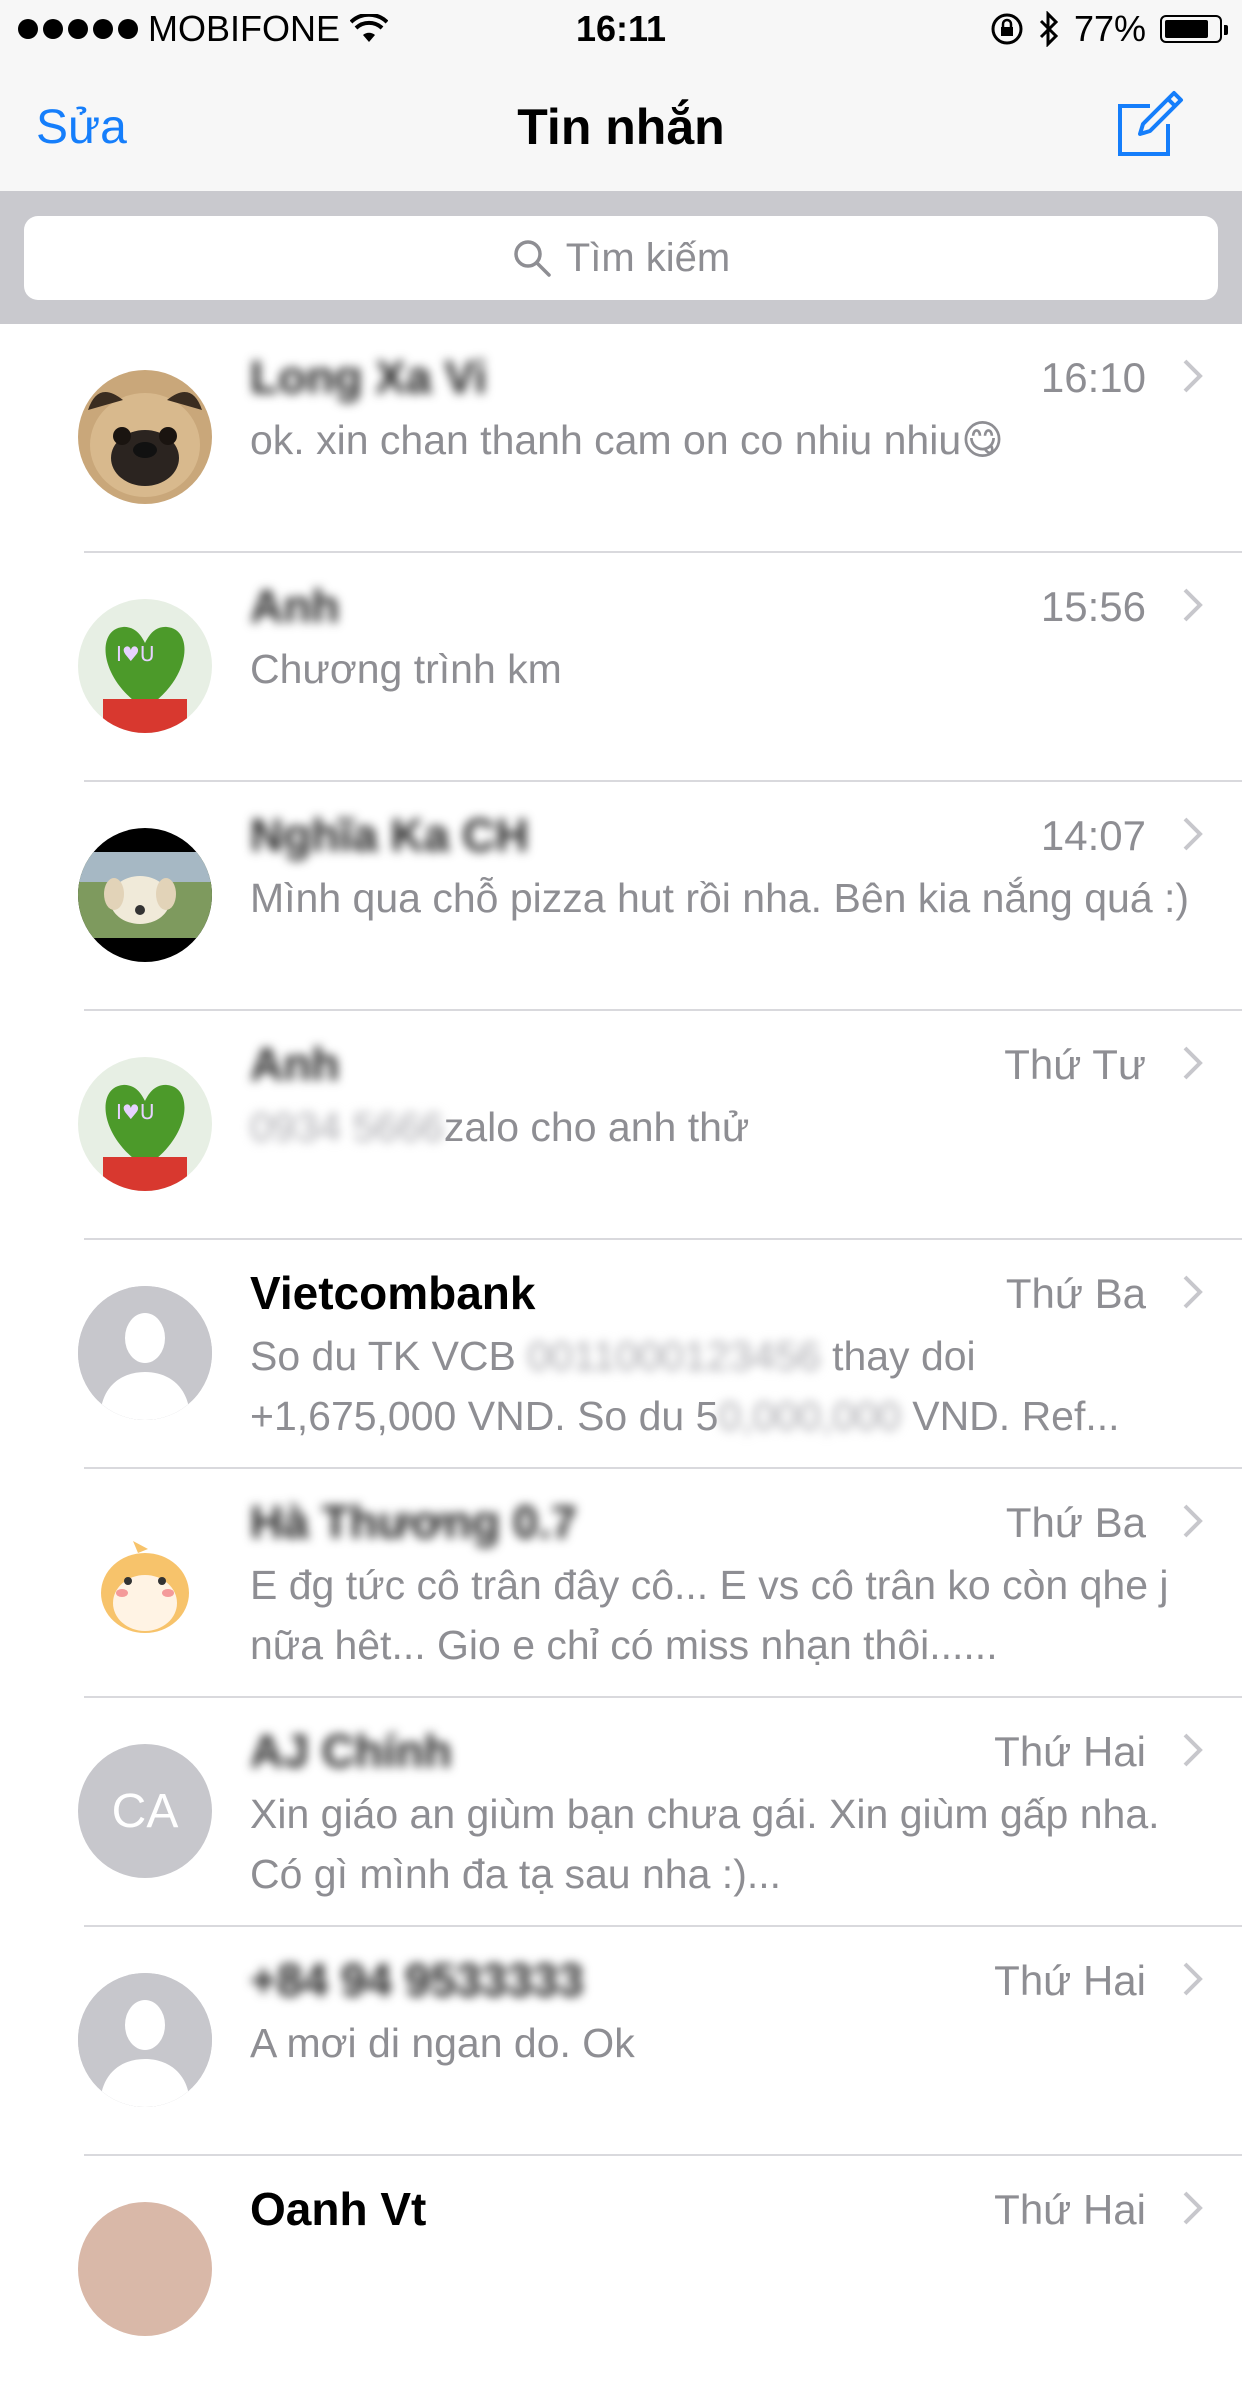 The width and height of the screenshot is (1242, 2385). Describe the element at coordinates (1093, 835) in the screenshot. I see `message-time: 14:07` at that location.